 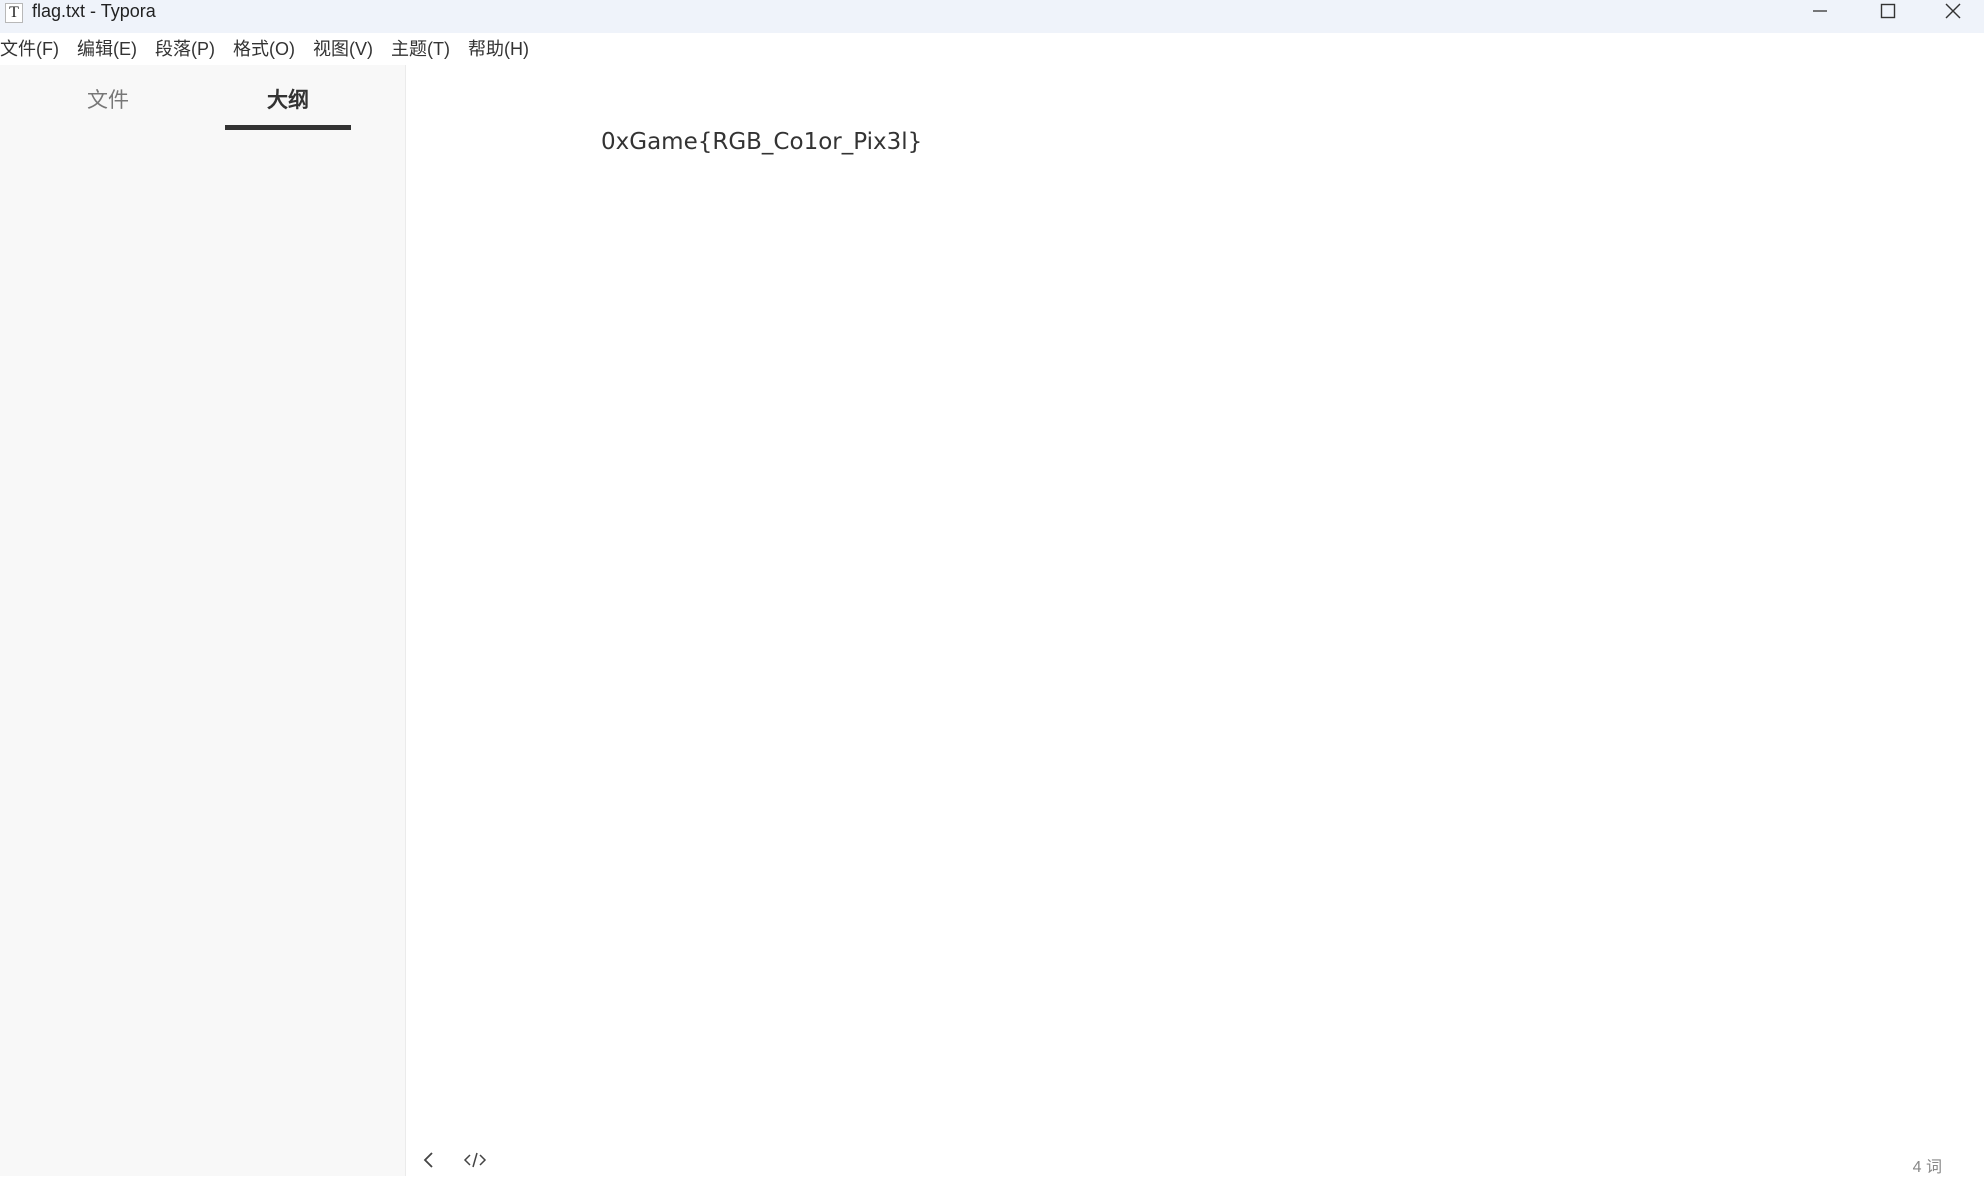 I want to click on toggle-sidebar-button, so click(x=429, y=1160).